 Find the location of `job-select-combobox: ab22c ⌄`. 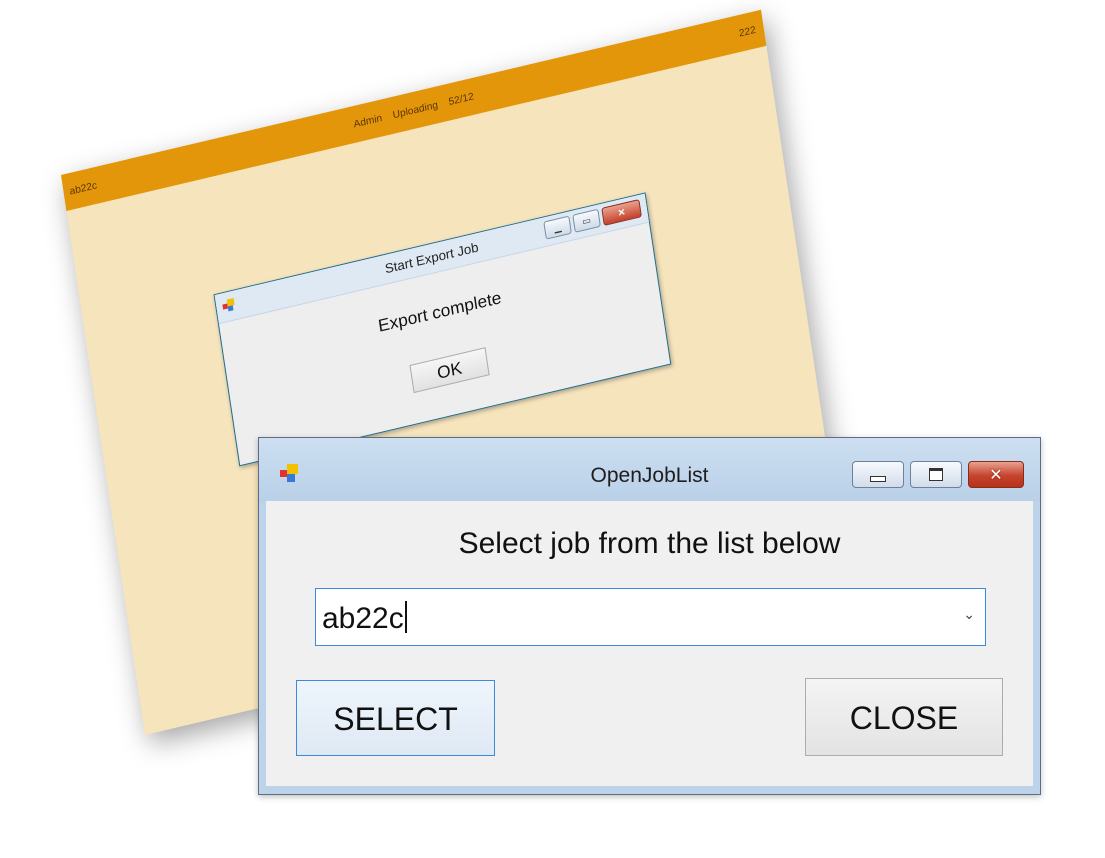

job-select-combobox: ab22c ⌄ is located at coordinates (650, 617).